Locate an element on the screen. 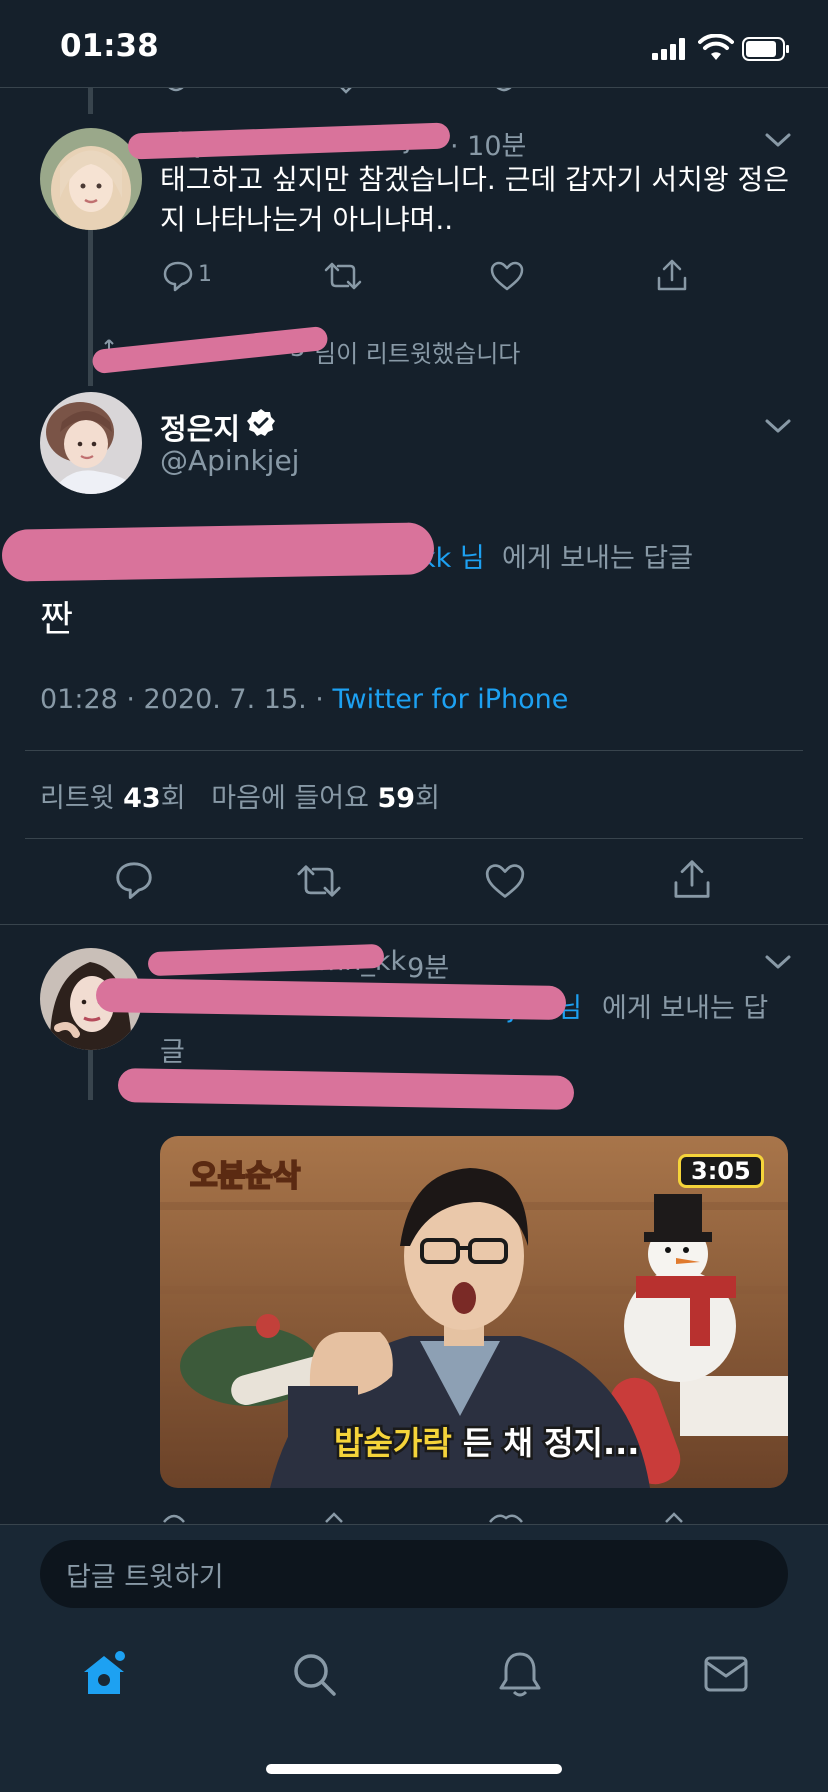 The height and width of the screenshot is (1792, 828). wifi-icon is located at coordinates (716, 47).